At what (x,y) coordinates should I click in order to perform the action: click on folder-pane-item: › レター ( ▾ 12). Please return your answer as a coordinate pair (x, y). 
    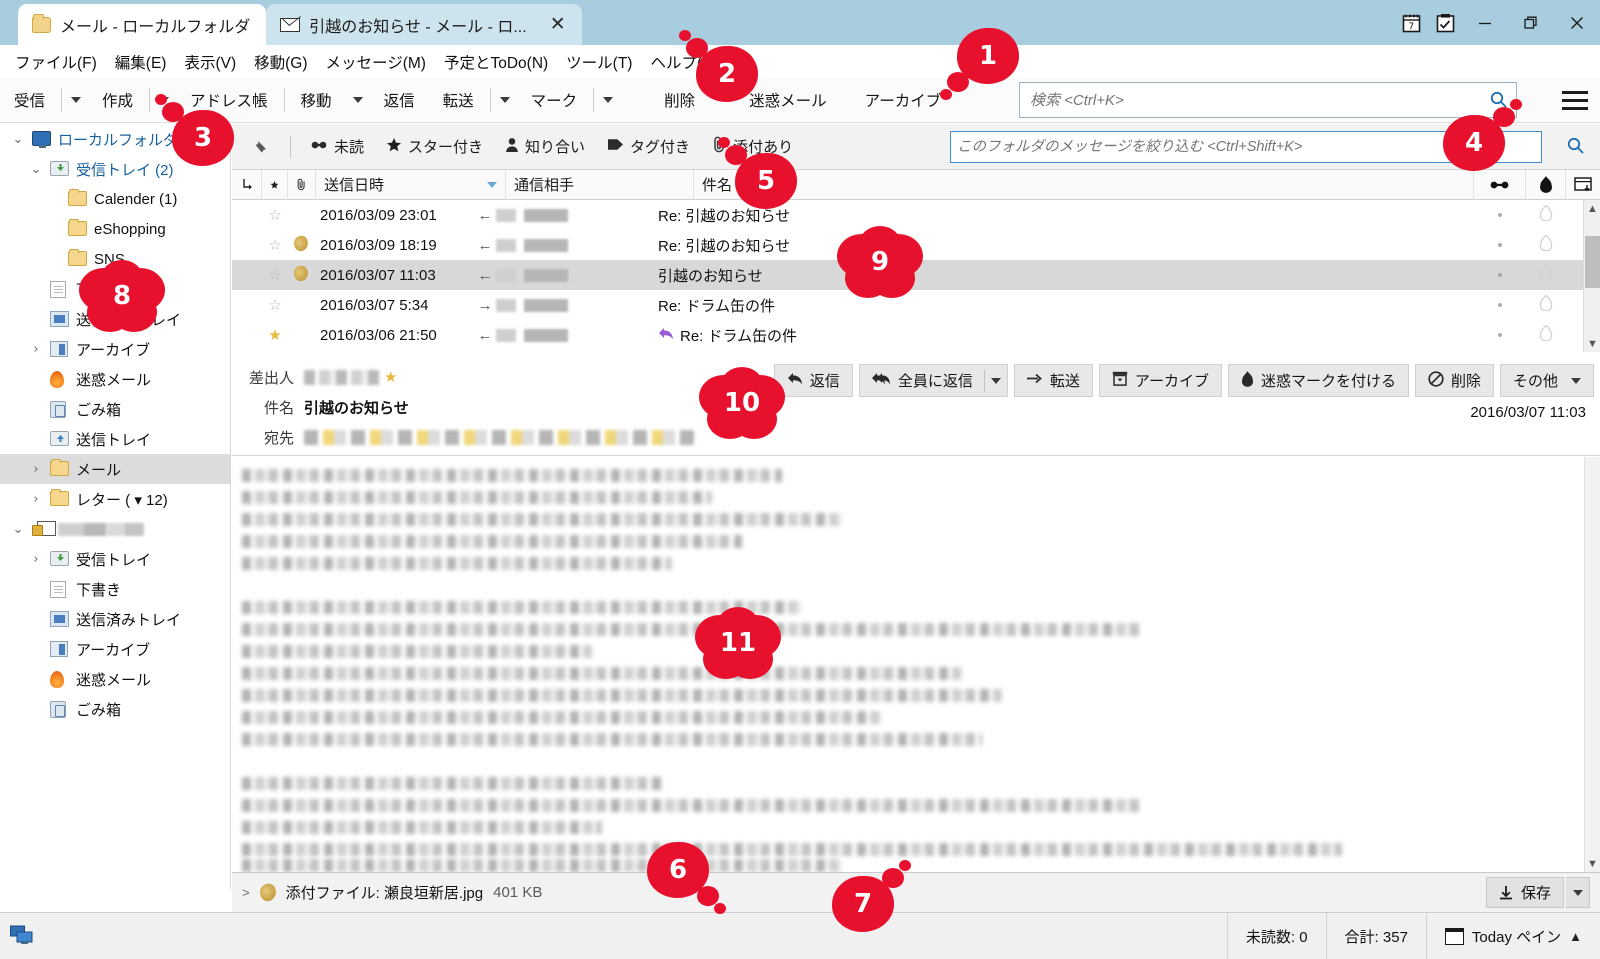
    Looking at the image, I should click on (115, 499).